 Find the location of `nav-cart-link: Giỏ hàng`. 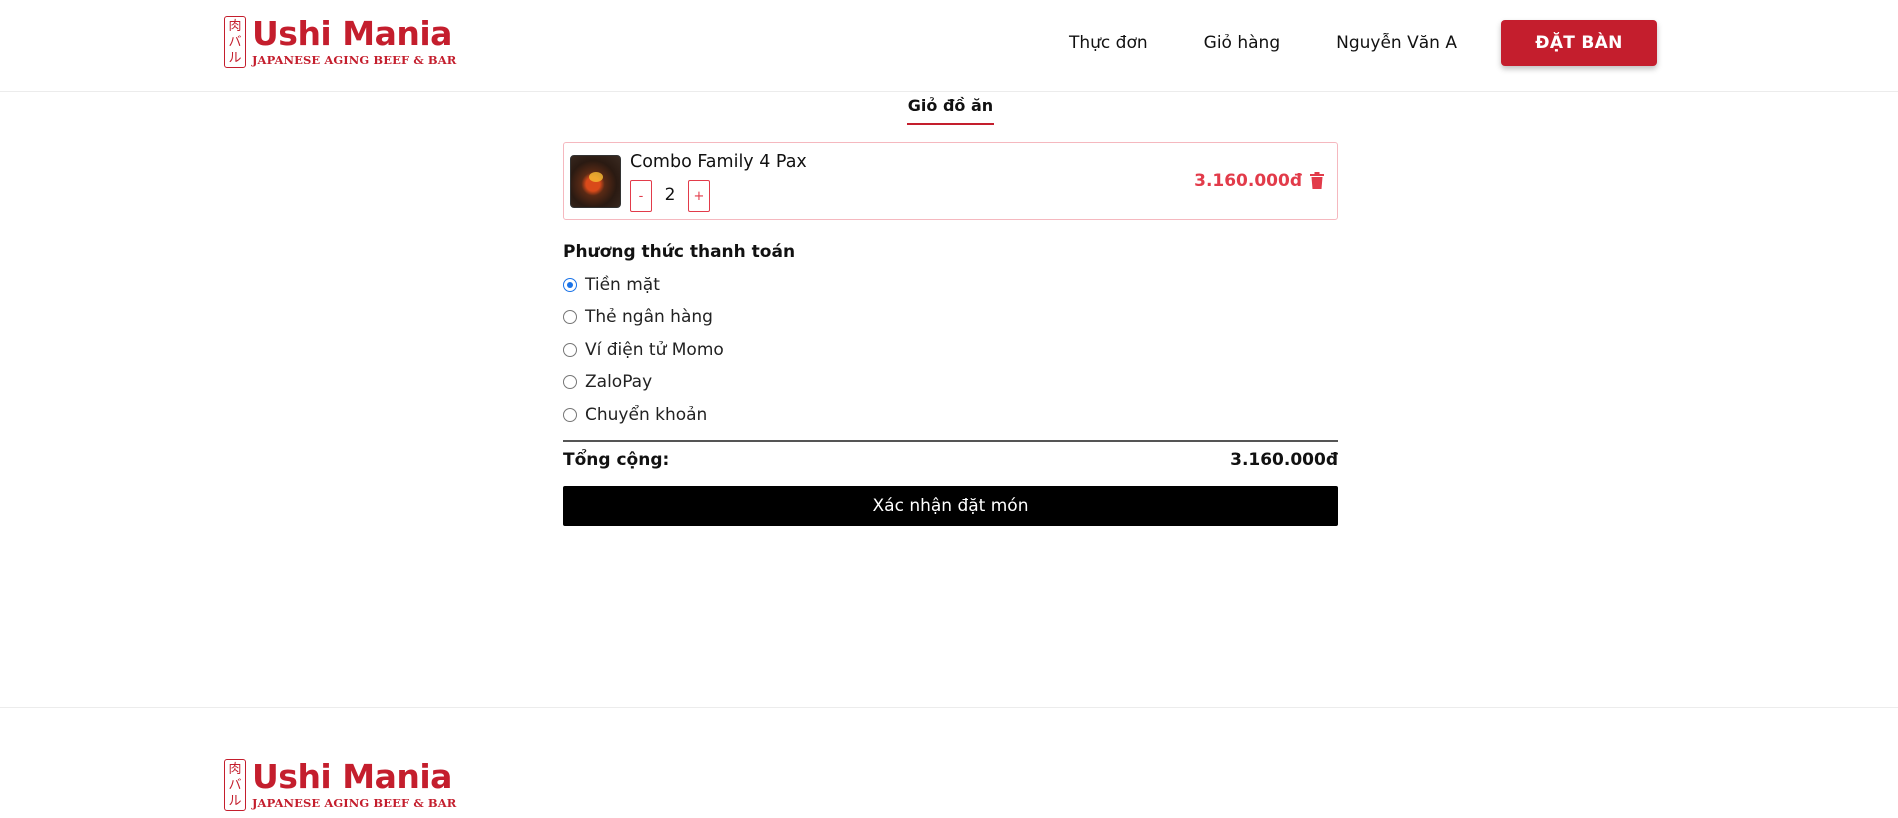

nav-cart-link: Giỏ hàng is located at coordinates (1242, 43).